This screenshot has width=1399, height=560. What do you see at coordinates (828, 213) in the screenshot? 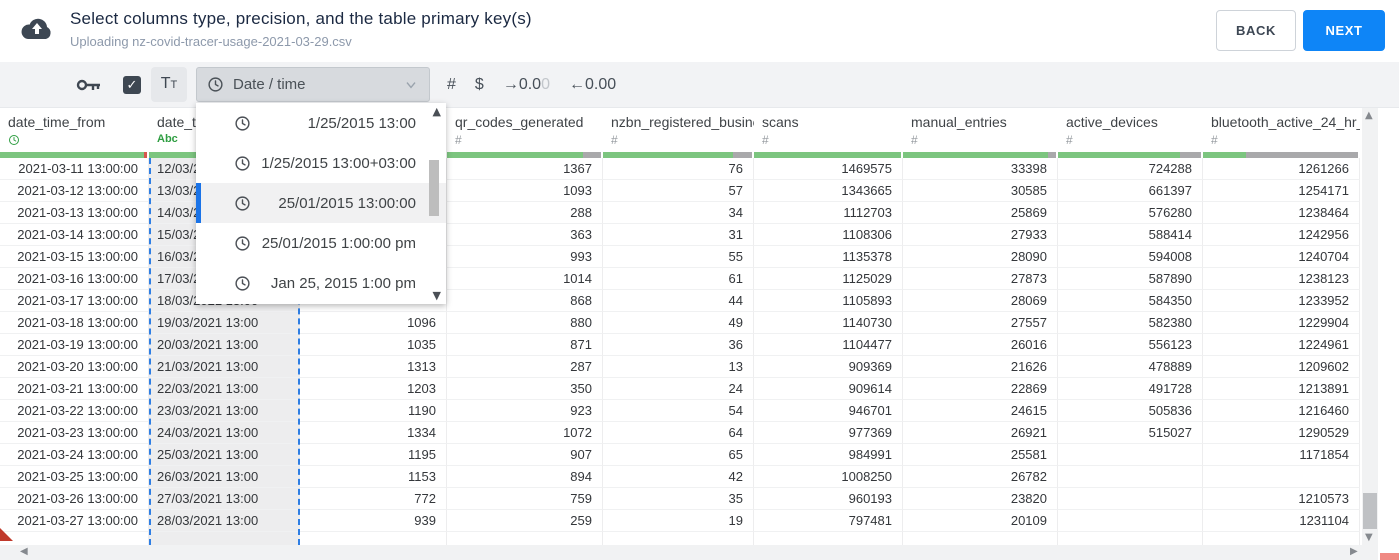
I see `table-cell: 1112703` at bounding box center [828, 213].